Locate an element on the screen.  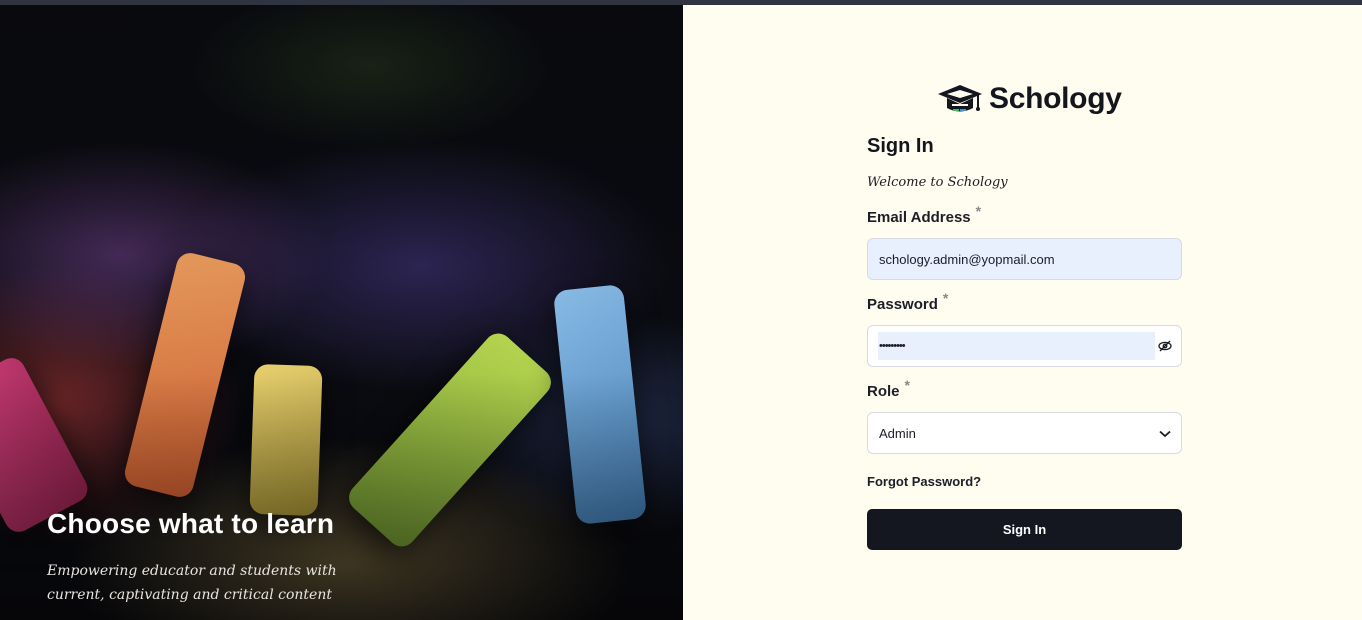
password-label: Password * is located at coordinates (1024, 301).